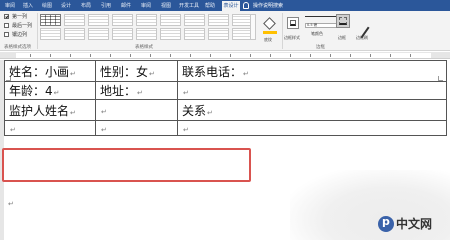 Image resolution: width=450 pixels, height=240 pixels. I want to click on paint-bucket-icon, so click(269, 23).